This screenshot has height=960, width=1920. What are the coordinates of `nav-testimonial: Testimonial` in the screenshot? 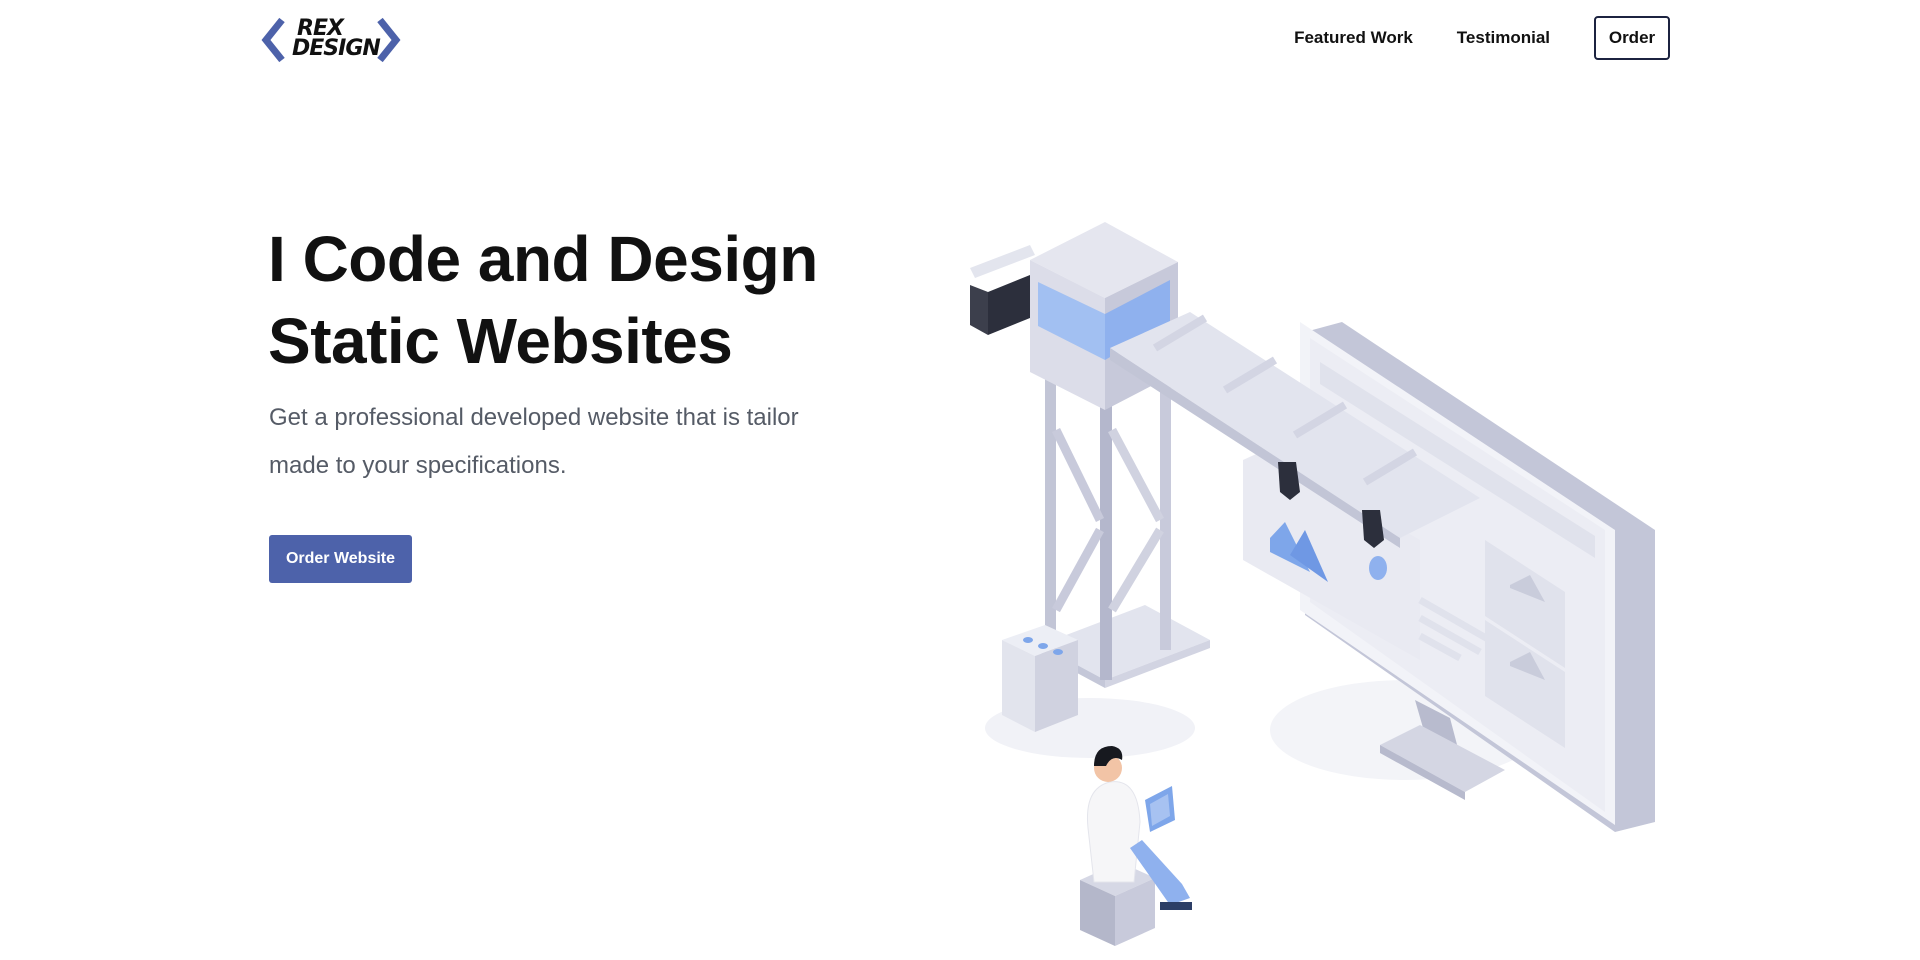 It's located at (1503, 38).